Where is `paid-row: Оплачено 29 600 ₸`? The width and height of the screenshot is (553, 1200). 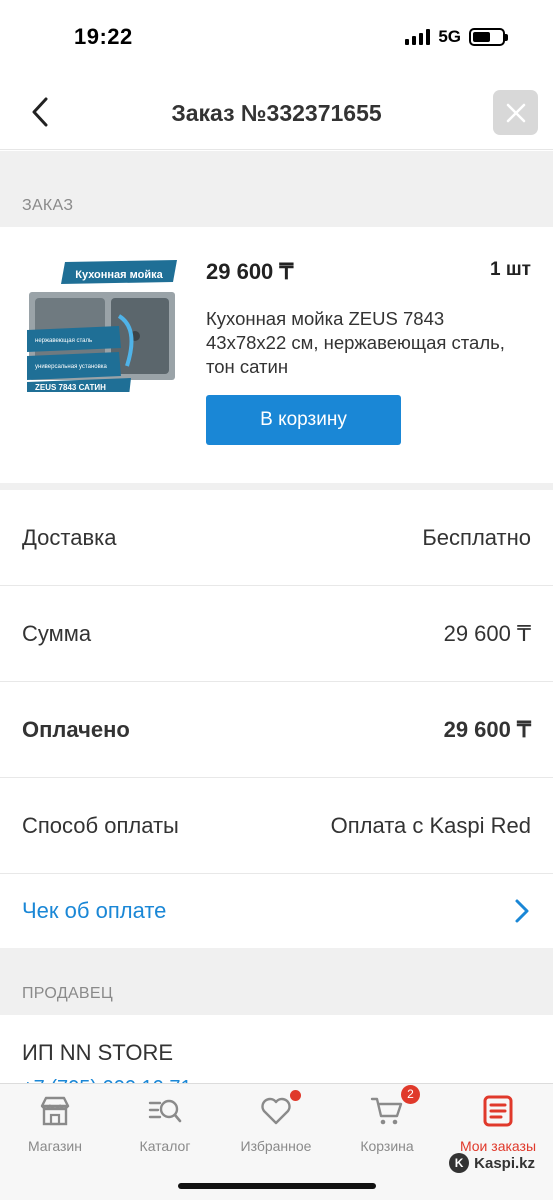
paid-row: Оплачено 29 600 ₸ is located at coordinates (276, 730).